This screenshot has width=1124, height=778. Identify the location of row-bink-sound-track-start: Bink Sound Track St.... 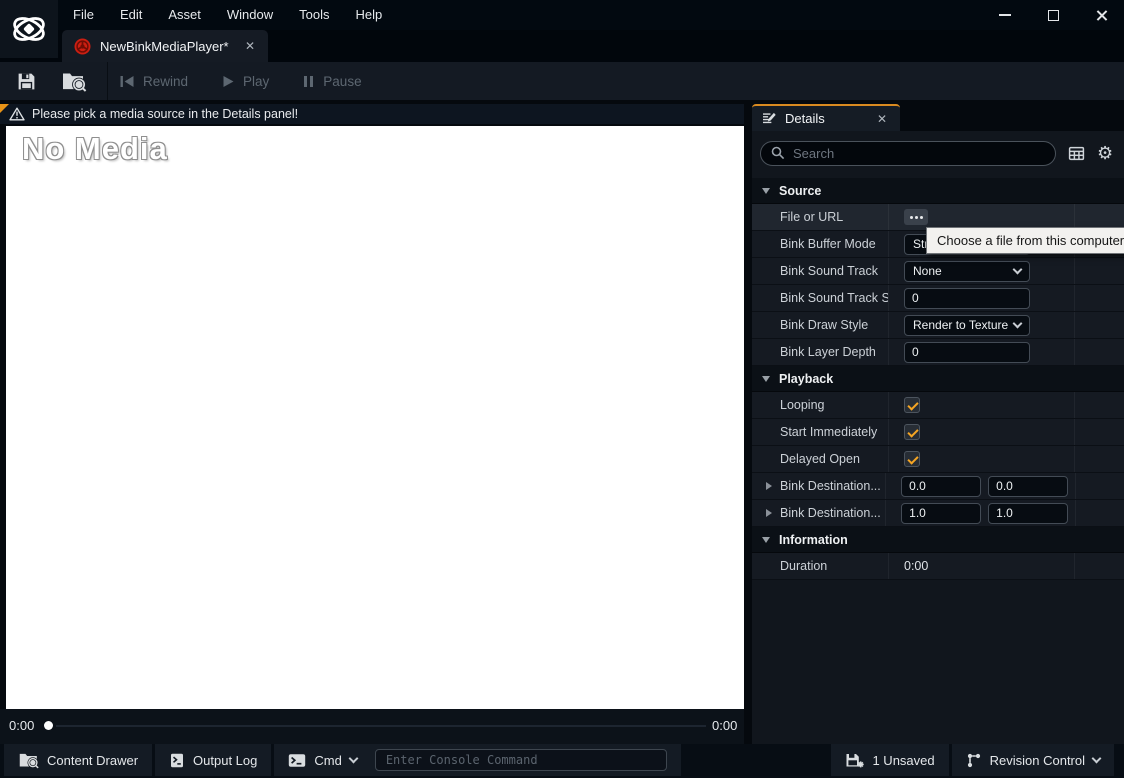
(938, 298).